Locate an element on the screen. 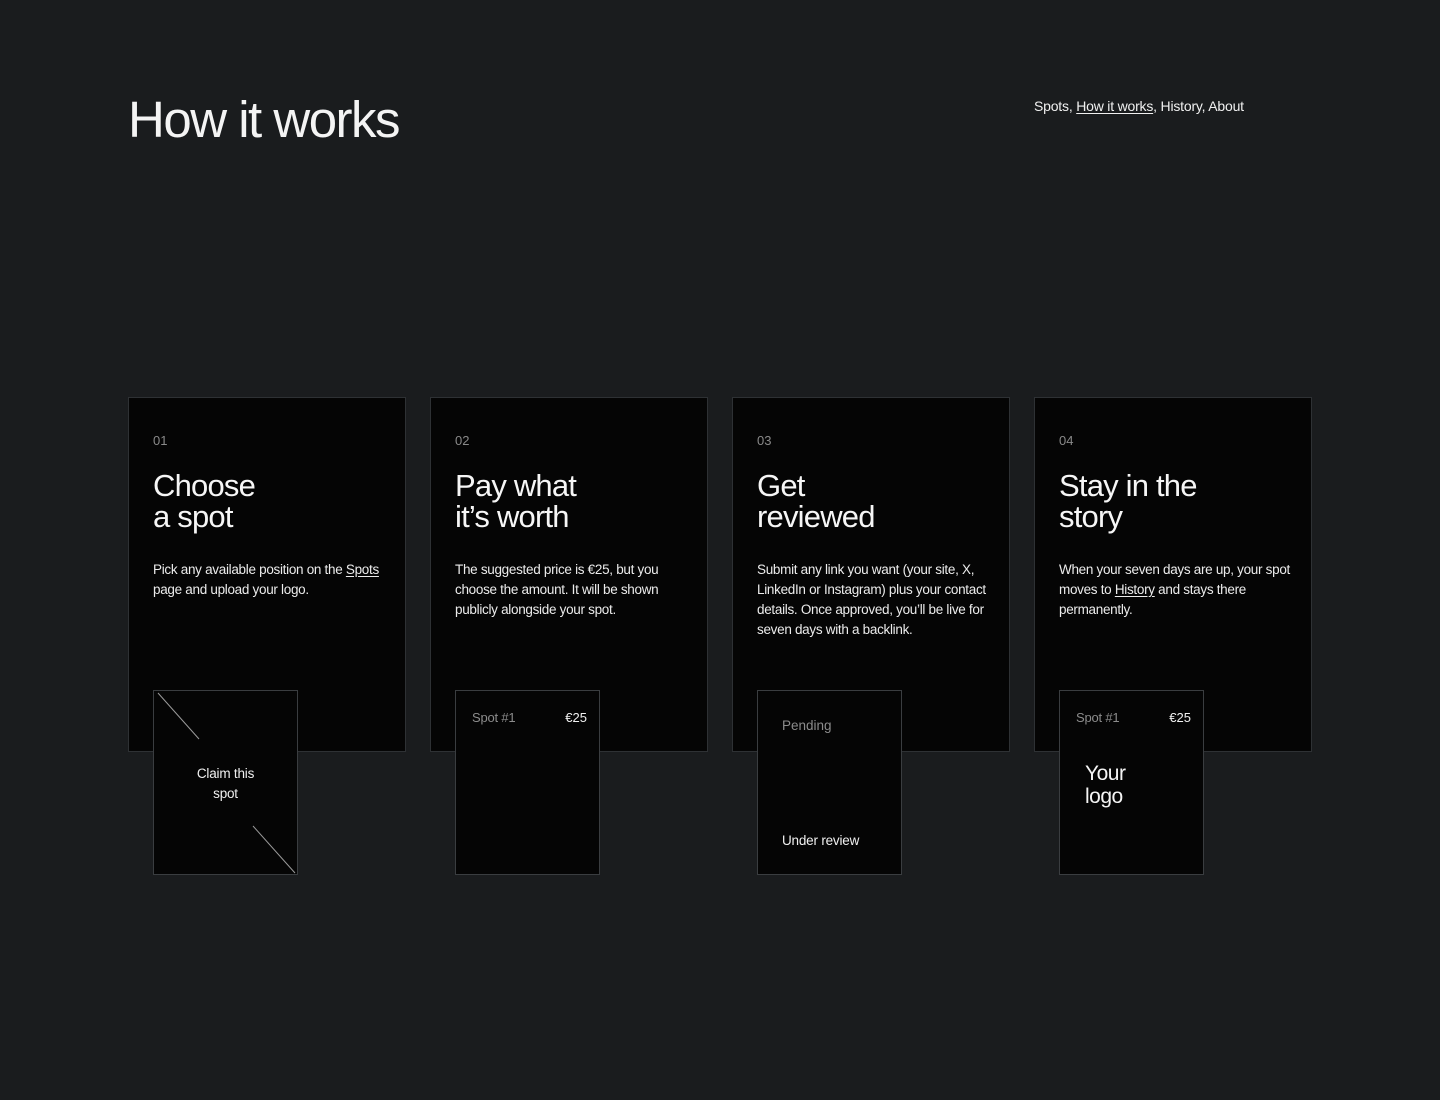 The height and width of the screenshot is (1100, 1440). history-link: History is located at coordinates (1135, 589).